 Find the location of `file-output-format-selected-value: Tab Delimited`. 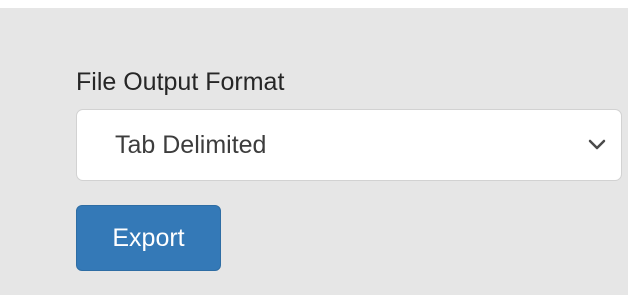

file-output-format-selected-value: Tab Delimited is located at coordinates (191, 145).